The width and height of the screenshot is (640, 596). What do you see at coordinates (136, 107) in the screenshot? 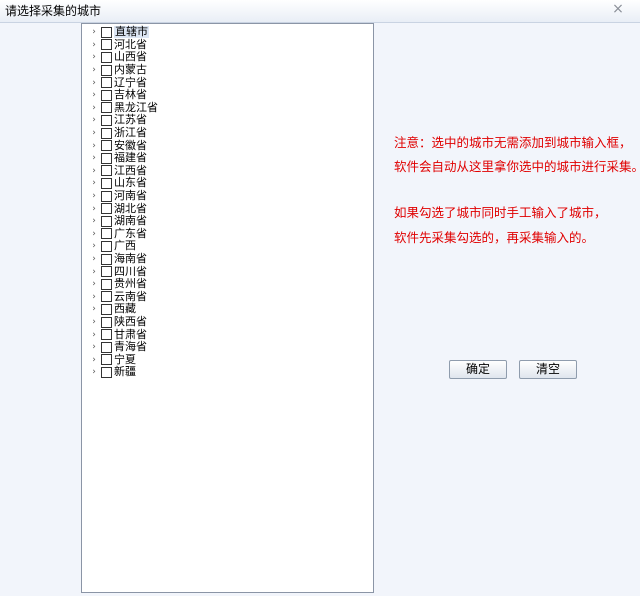
I see `tree-item-label: 黑龙江省` at bounding box center [136, 107].